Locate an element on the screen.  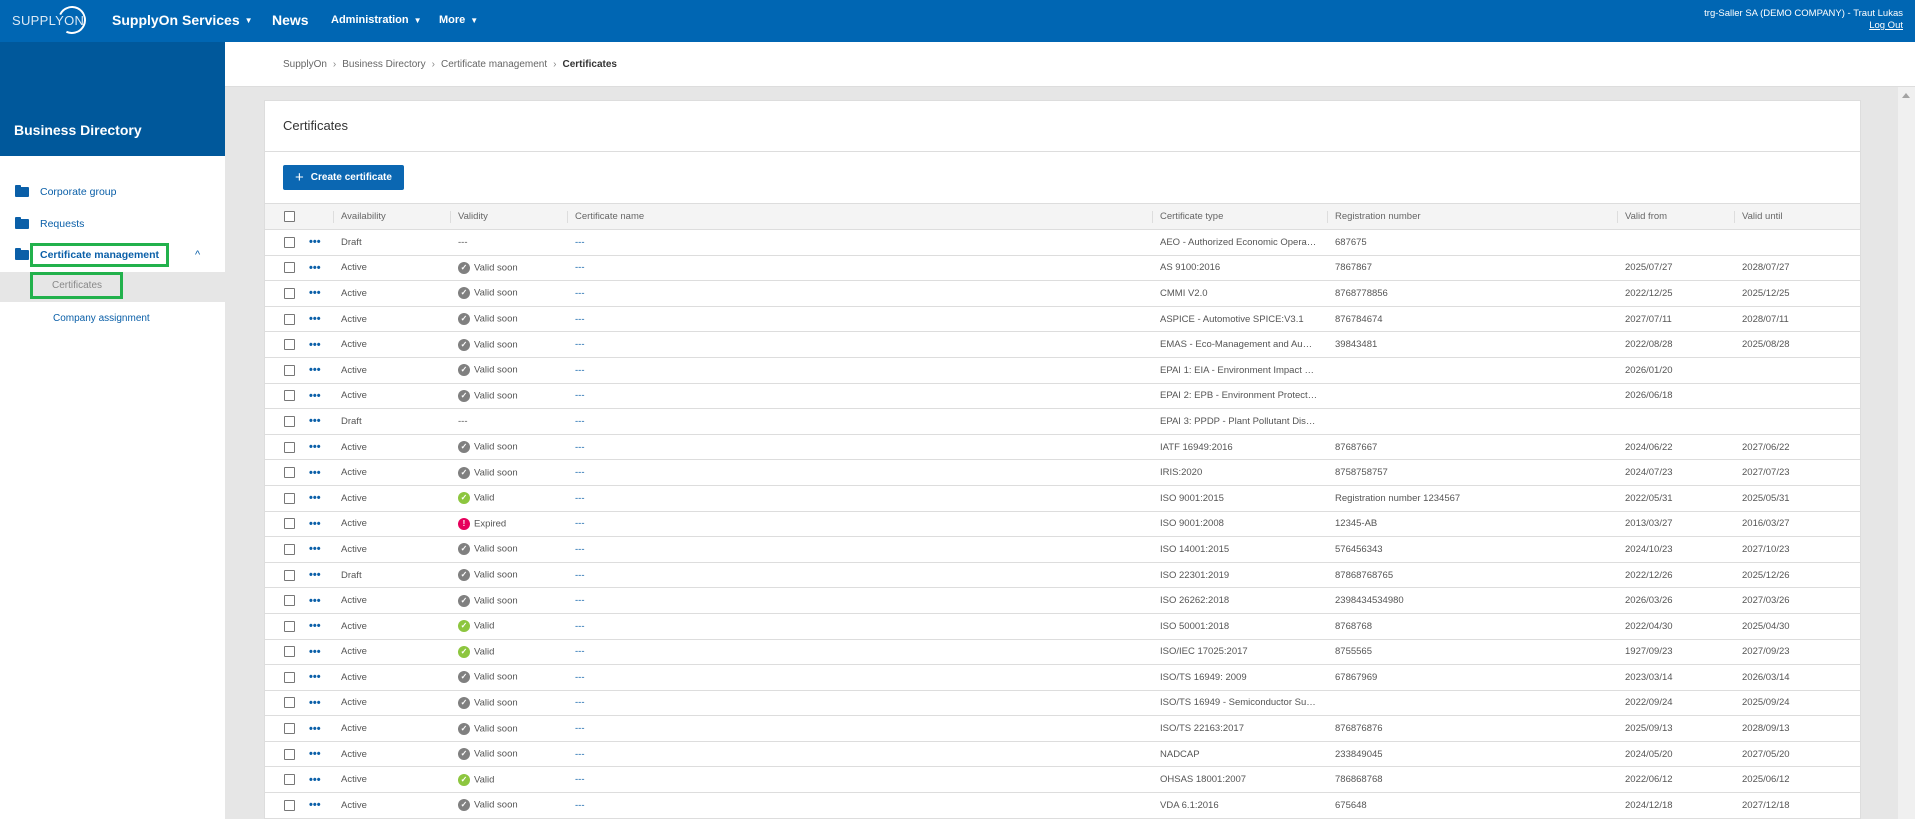
header-valid-from: Valid from is located at coordinates (1675, 217).